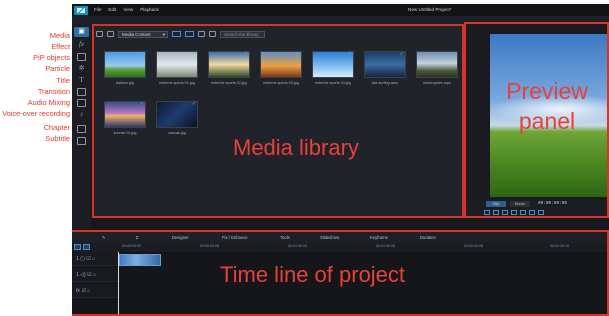 The width and height of the screenshot is (609, 316). I want to click on view-list-icon, so click(189, 34).